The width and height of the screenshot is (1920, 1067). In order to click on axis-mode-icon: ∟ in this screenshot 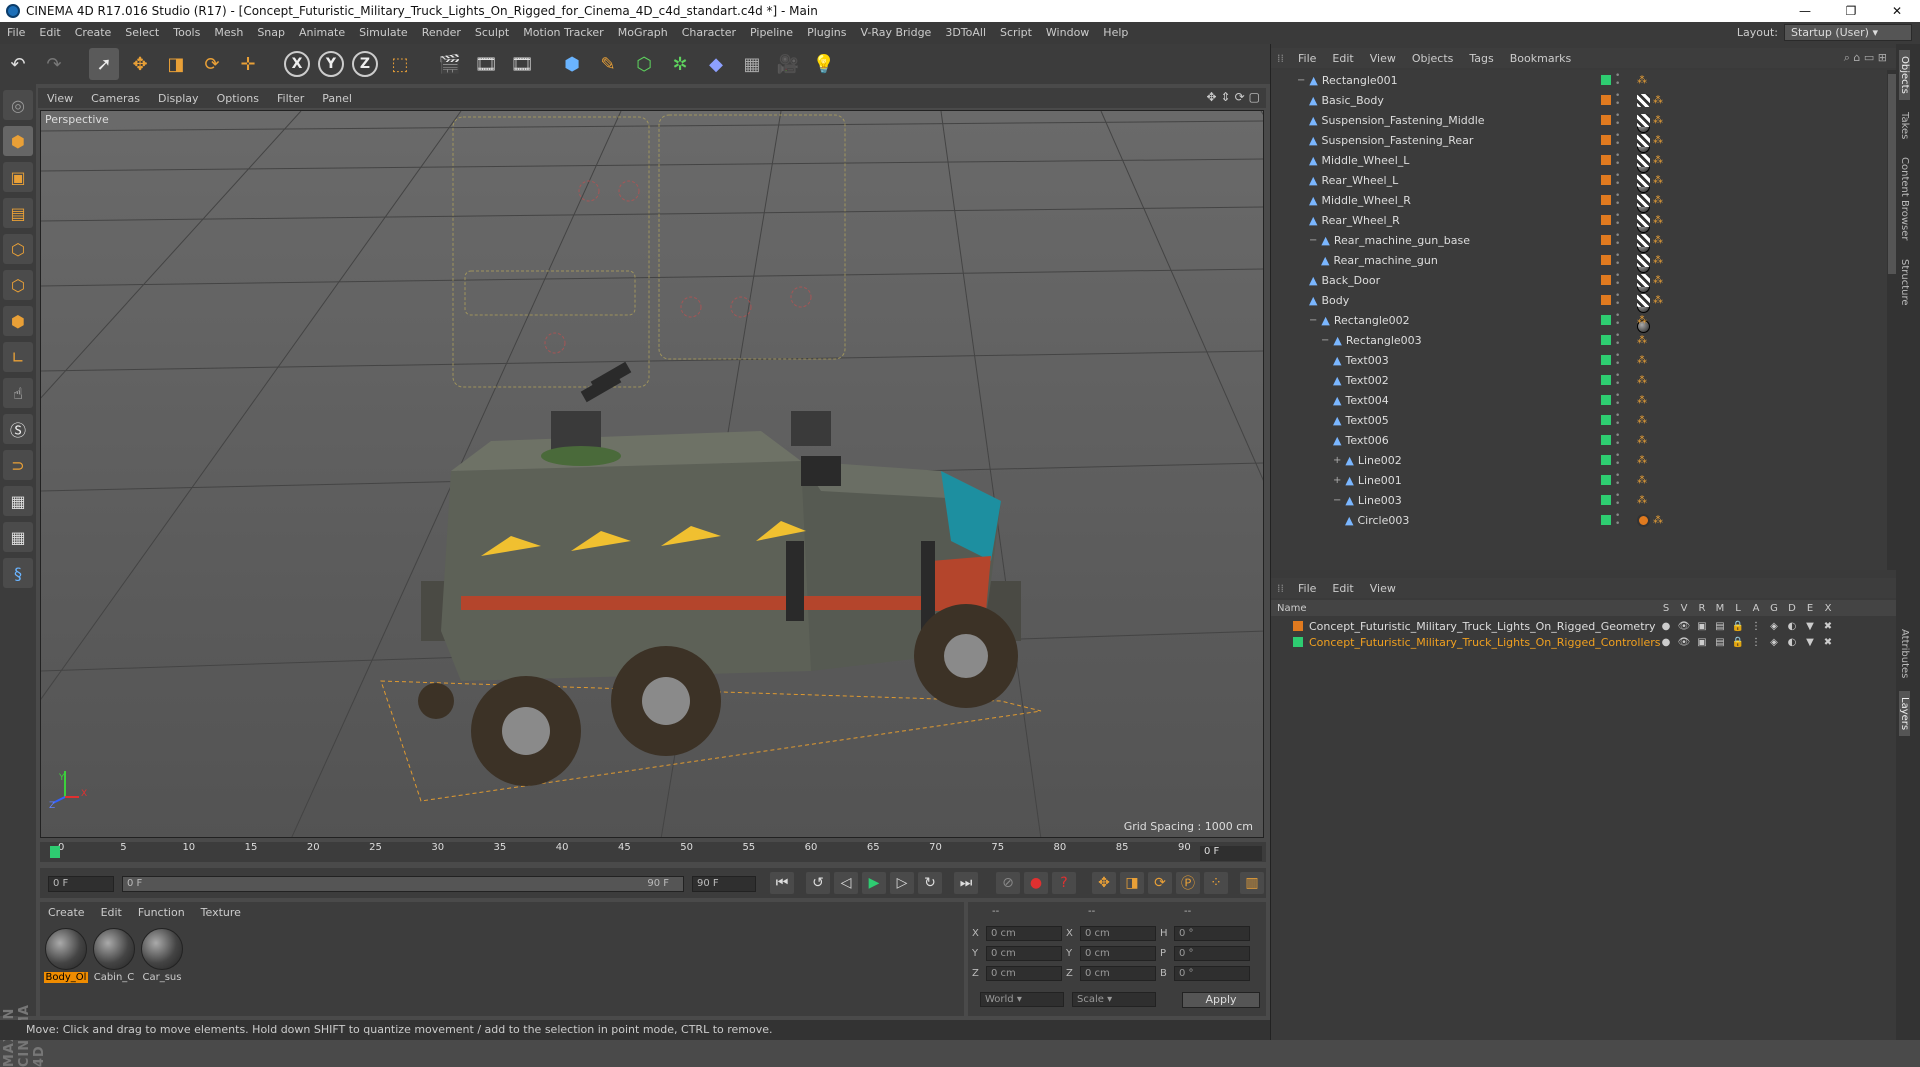, I will do `click(18, 357)`.